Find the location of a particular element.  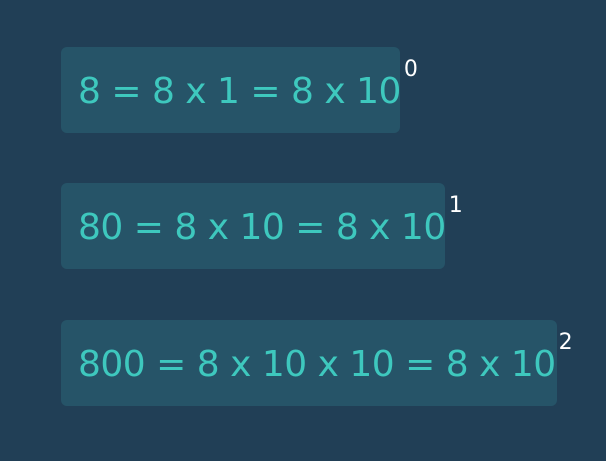

equation-text: 80 = 8 x 10 = 8 x 10 is located at coordinates (262, 227).